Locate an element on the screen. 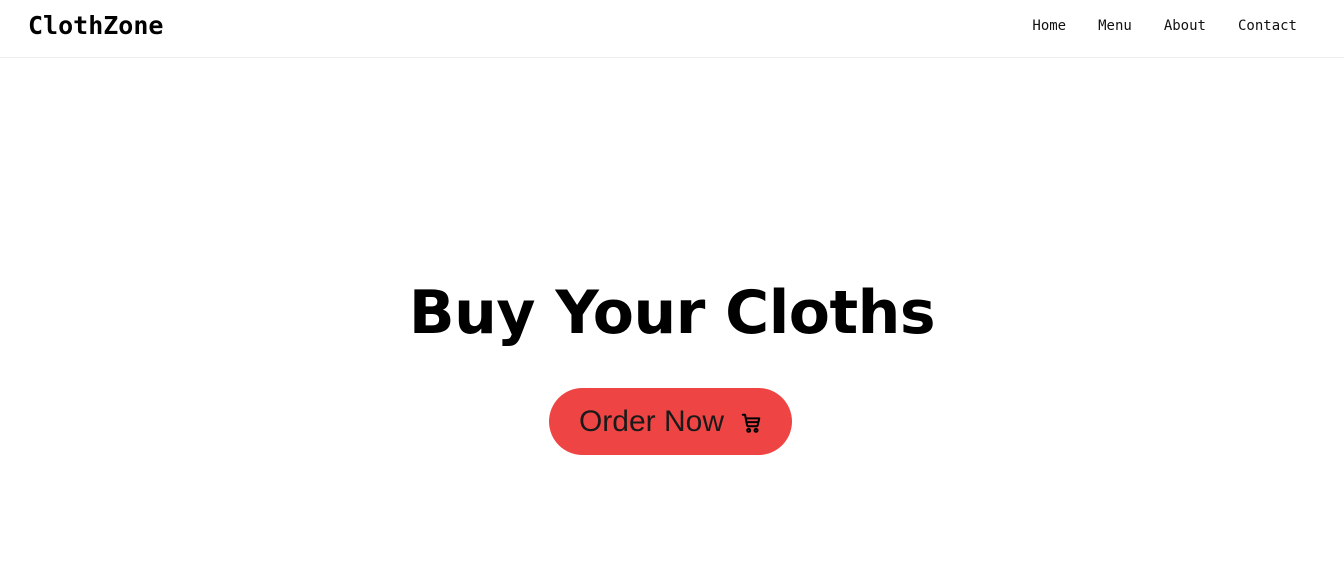 The image size is (1344, 566). hero-title: Buy Your Cloths is located at coordinates (672, 313).